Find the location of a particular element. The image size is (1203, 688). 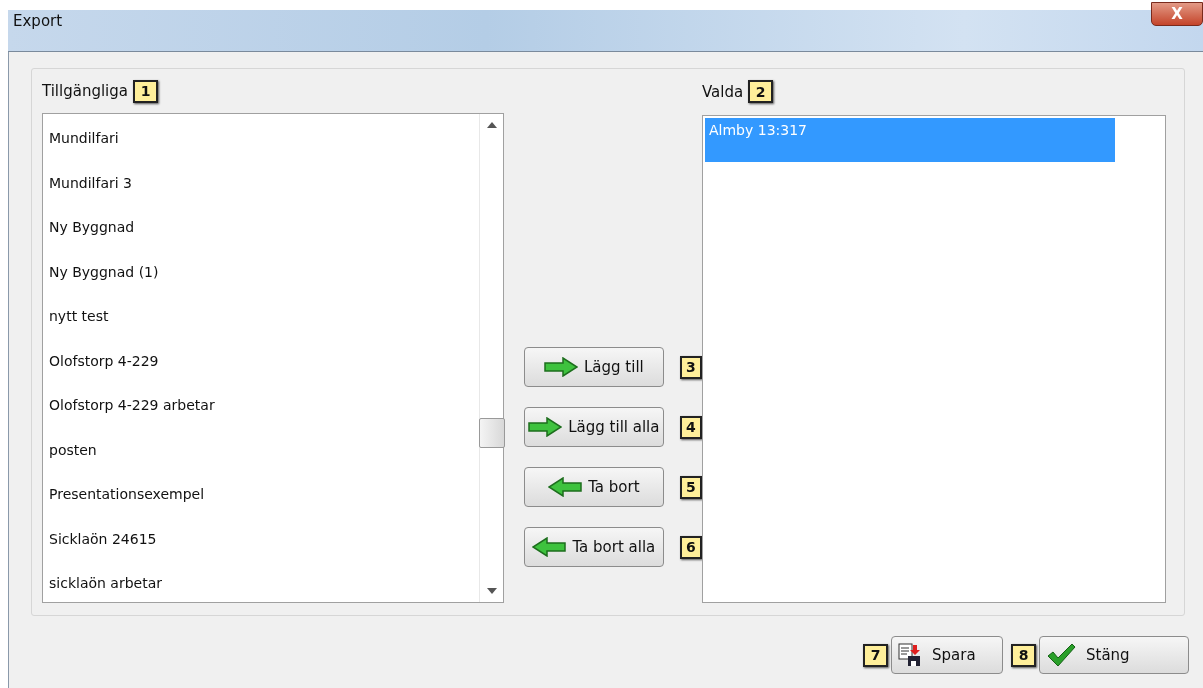

list-item: posten is located at coordinates (264, 449).